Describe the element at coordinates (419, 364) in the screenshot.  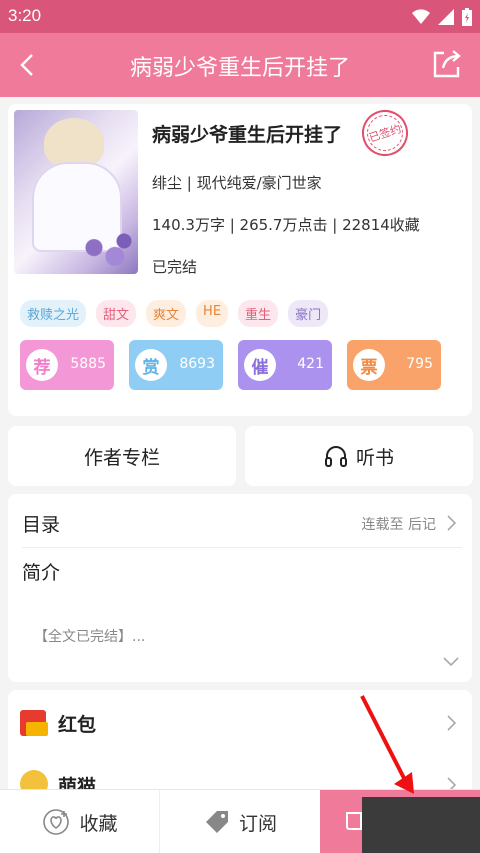
I see `vote-count: 795` at that location.